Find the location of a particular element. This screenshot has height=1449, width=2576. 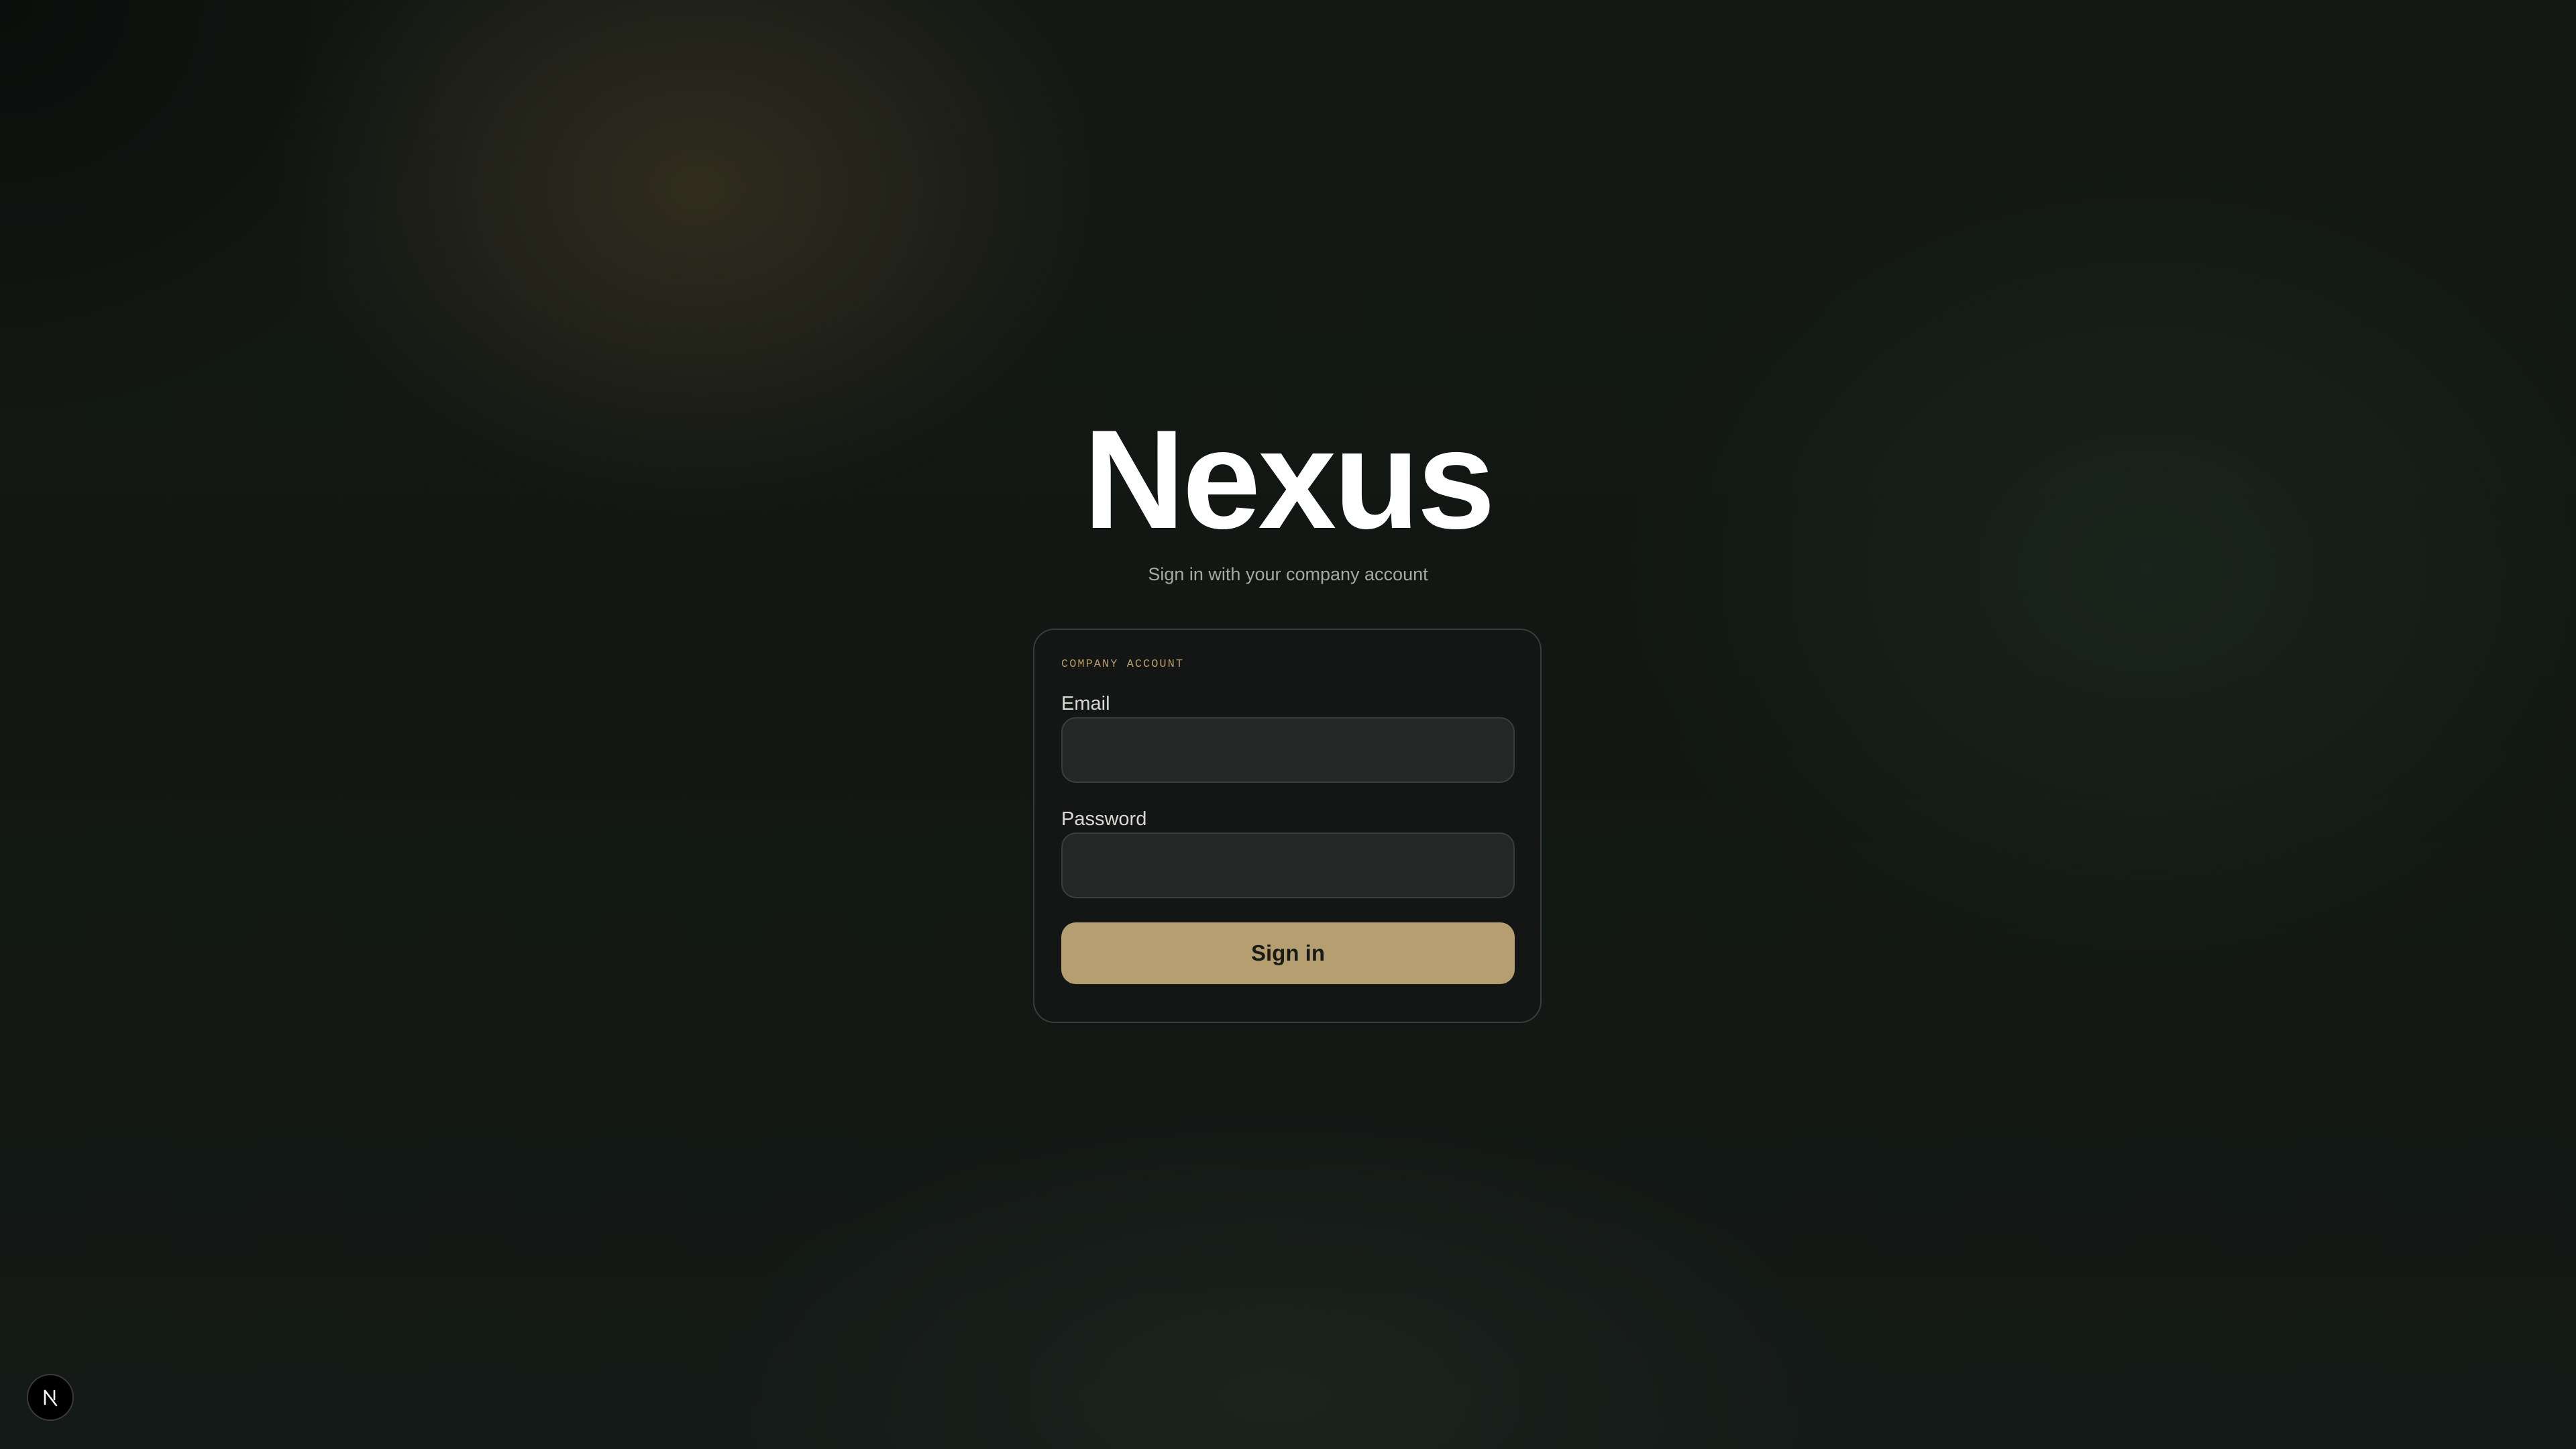

password-field-group: Password is located at coordinates (1288, 852).